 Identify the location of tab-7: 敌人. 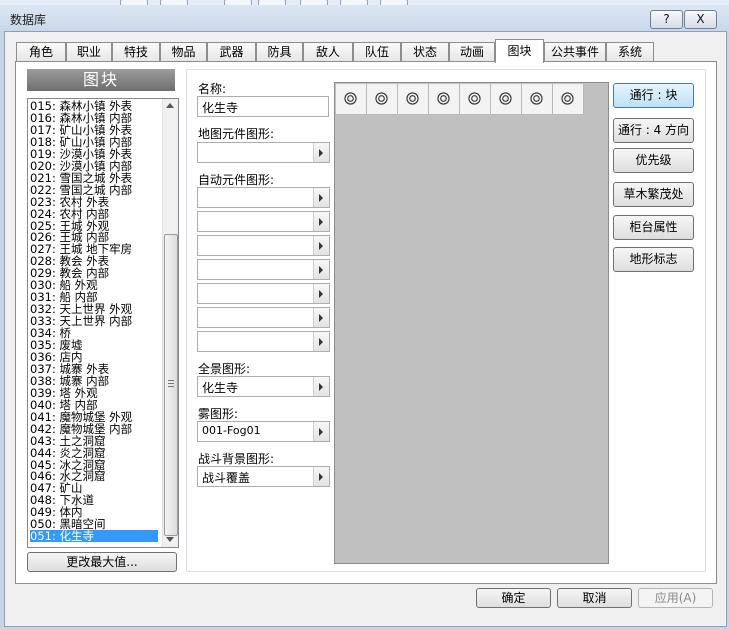
(328, 52).